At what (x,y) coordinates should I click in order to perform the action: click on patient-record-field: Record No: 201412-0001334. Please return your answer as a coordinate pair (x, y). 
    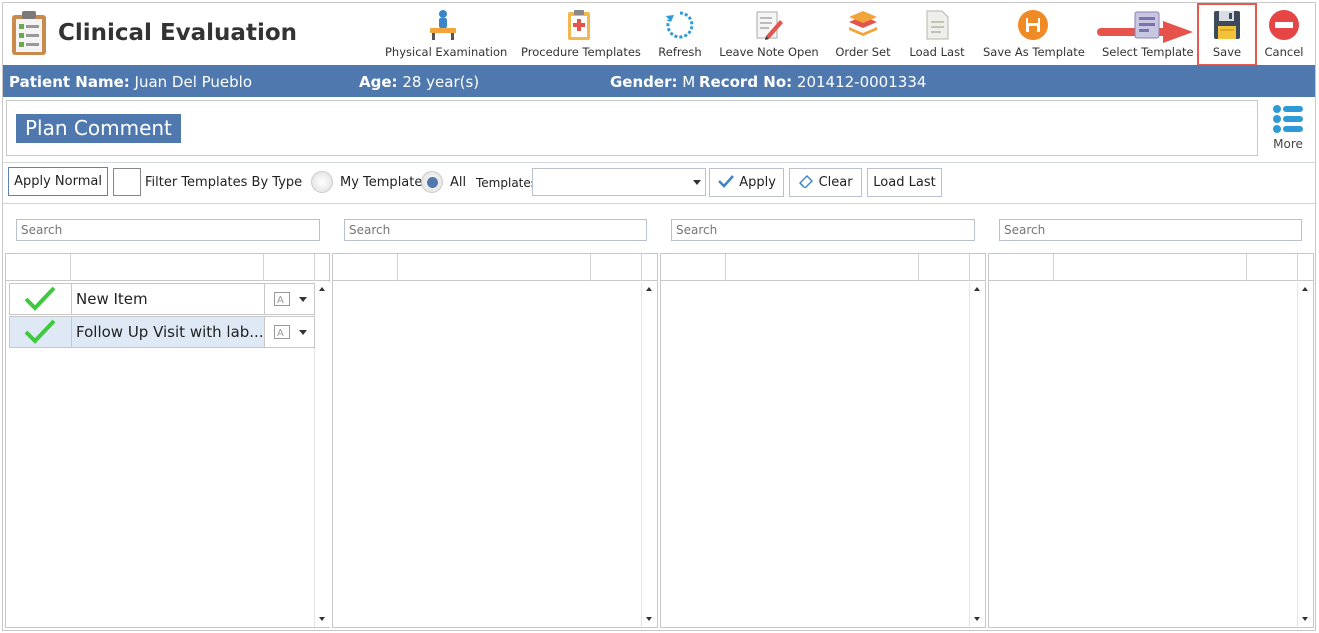
    Looking at the image, I should click on (812, 82).